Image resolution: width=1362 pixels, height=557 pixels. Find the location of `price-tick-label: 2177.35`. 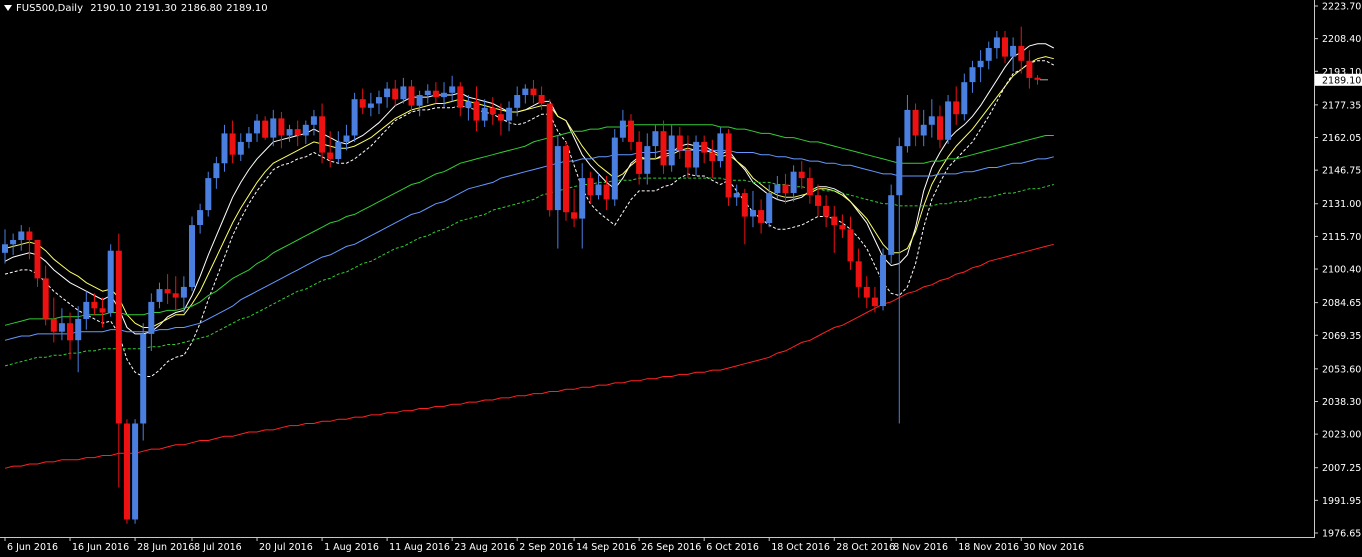

price-tick-label: 2177.35 is located at coordinates (1341, 105).